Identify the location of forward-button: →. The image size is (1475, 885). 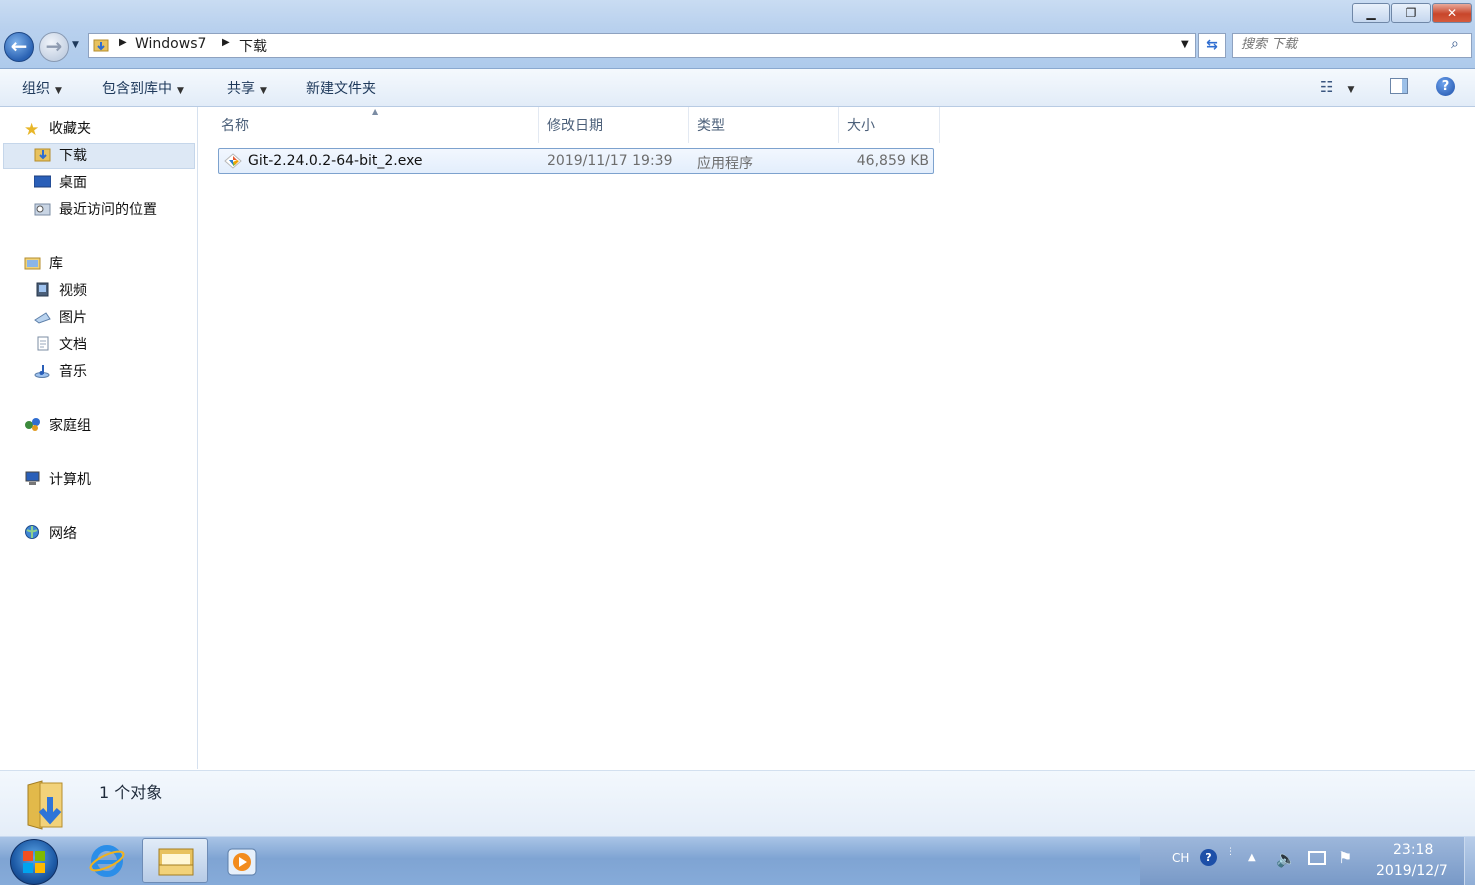
(54, 47).